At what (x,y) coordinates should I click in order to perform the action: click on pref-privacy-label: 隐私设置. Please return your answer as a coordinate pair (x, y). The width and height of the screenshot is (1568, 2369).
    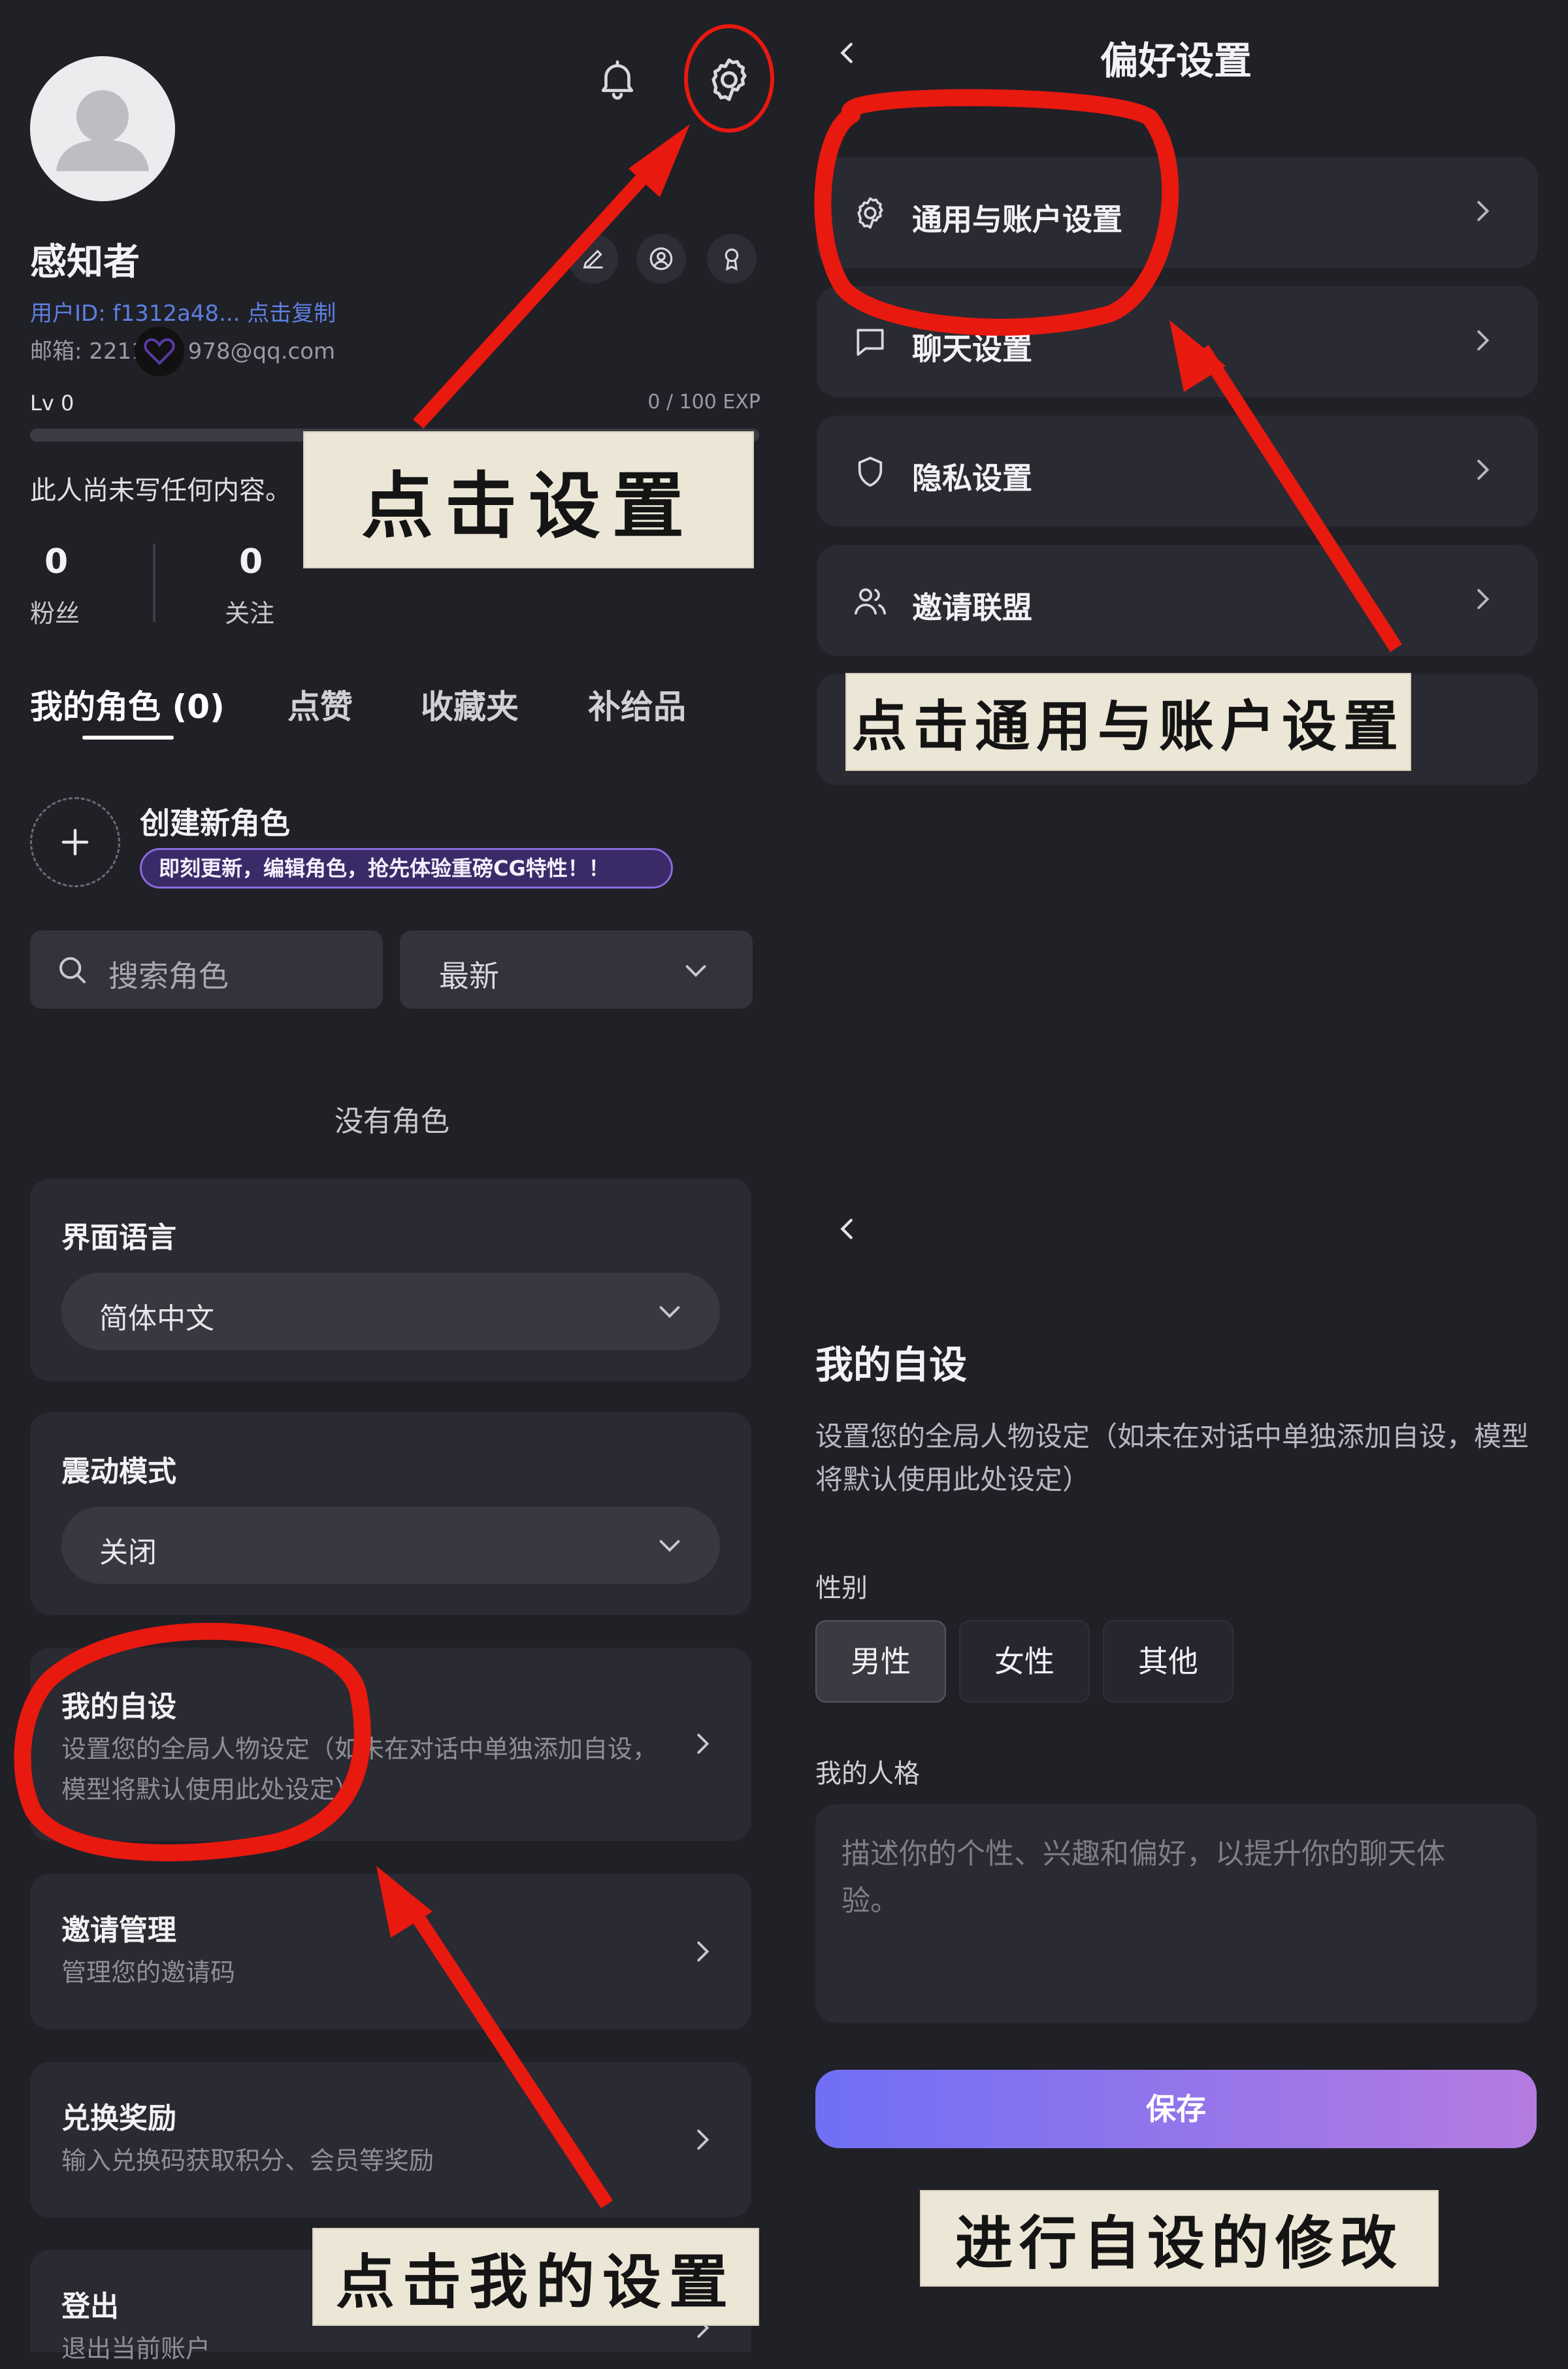
    Looking at the image, I should click on (972, 478).